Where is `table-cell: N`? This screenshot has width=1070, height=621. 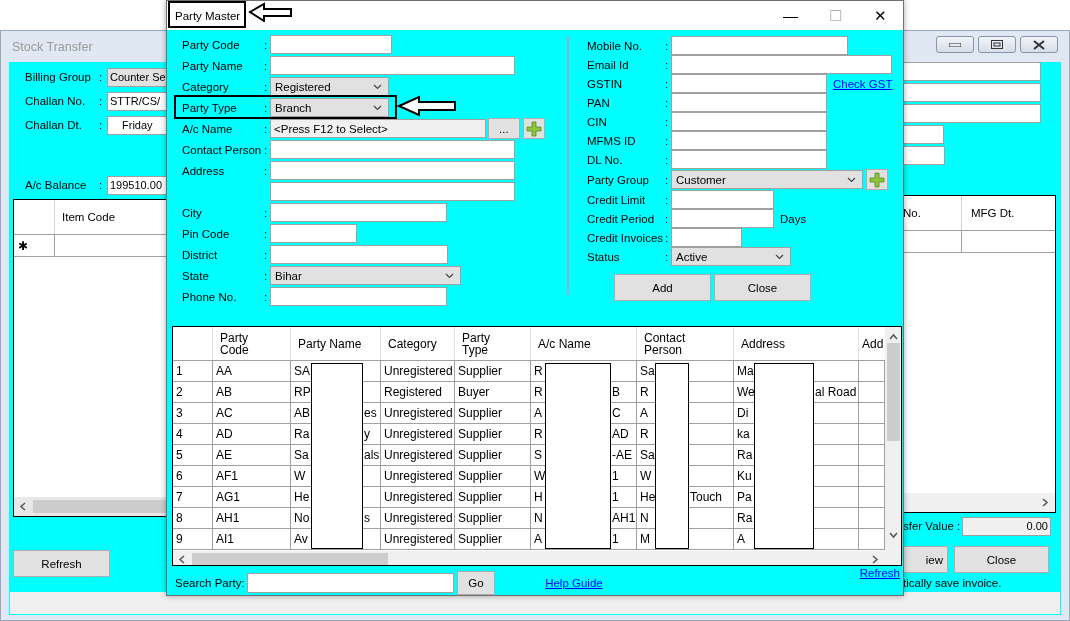 table-cell: N is located at coordinates (644, 518).